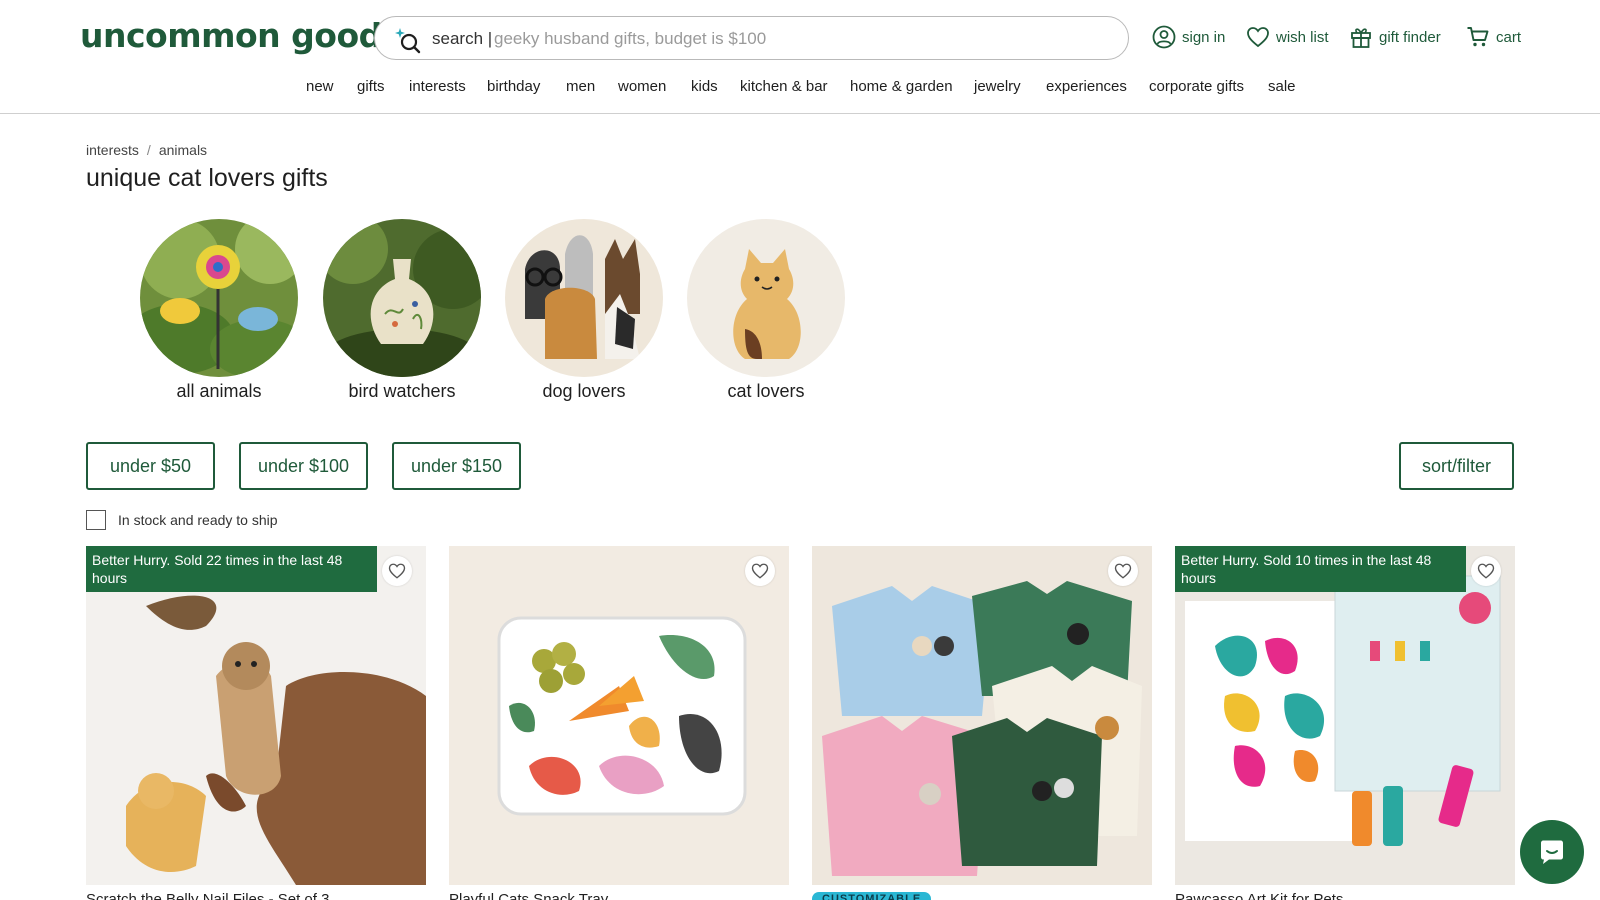  I want to click on sign-in-label: sign in, so click(1204, 37).